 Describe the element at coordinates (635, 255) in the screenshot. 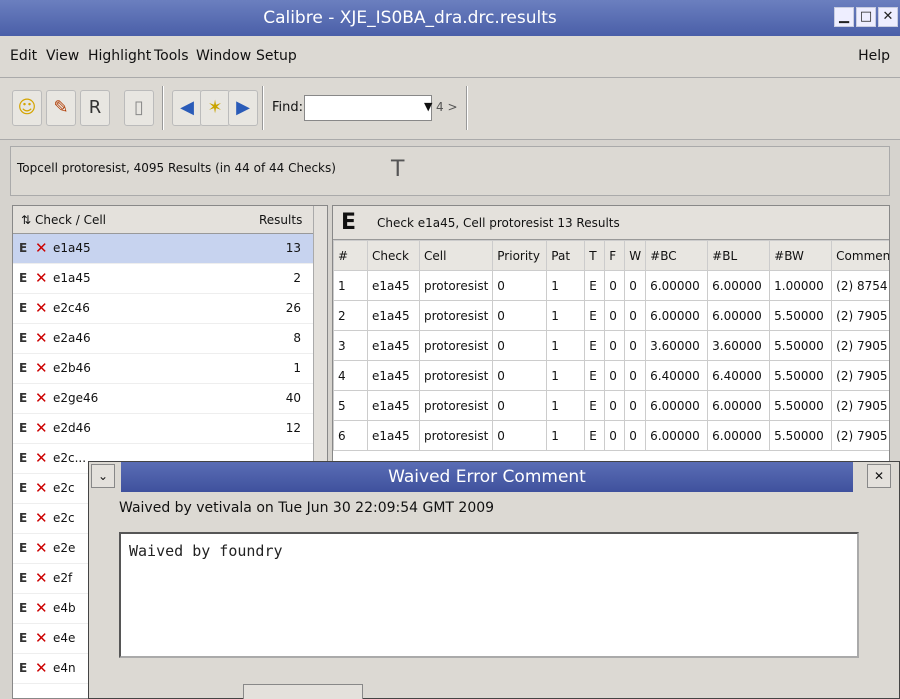

I see `results-column-header: W` at that location.